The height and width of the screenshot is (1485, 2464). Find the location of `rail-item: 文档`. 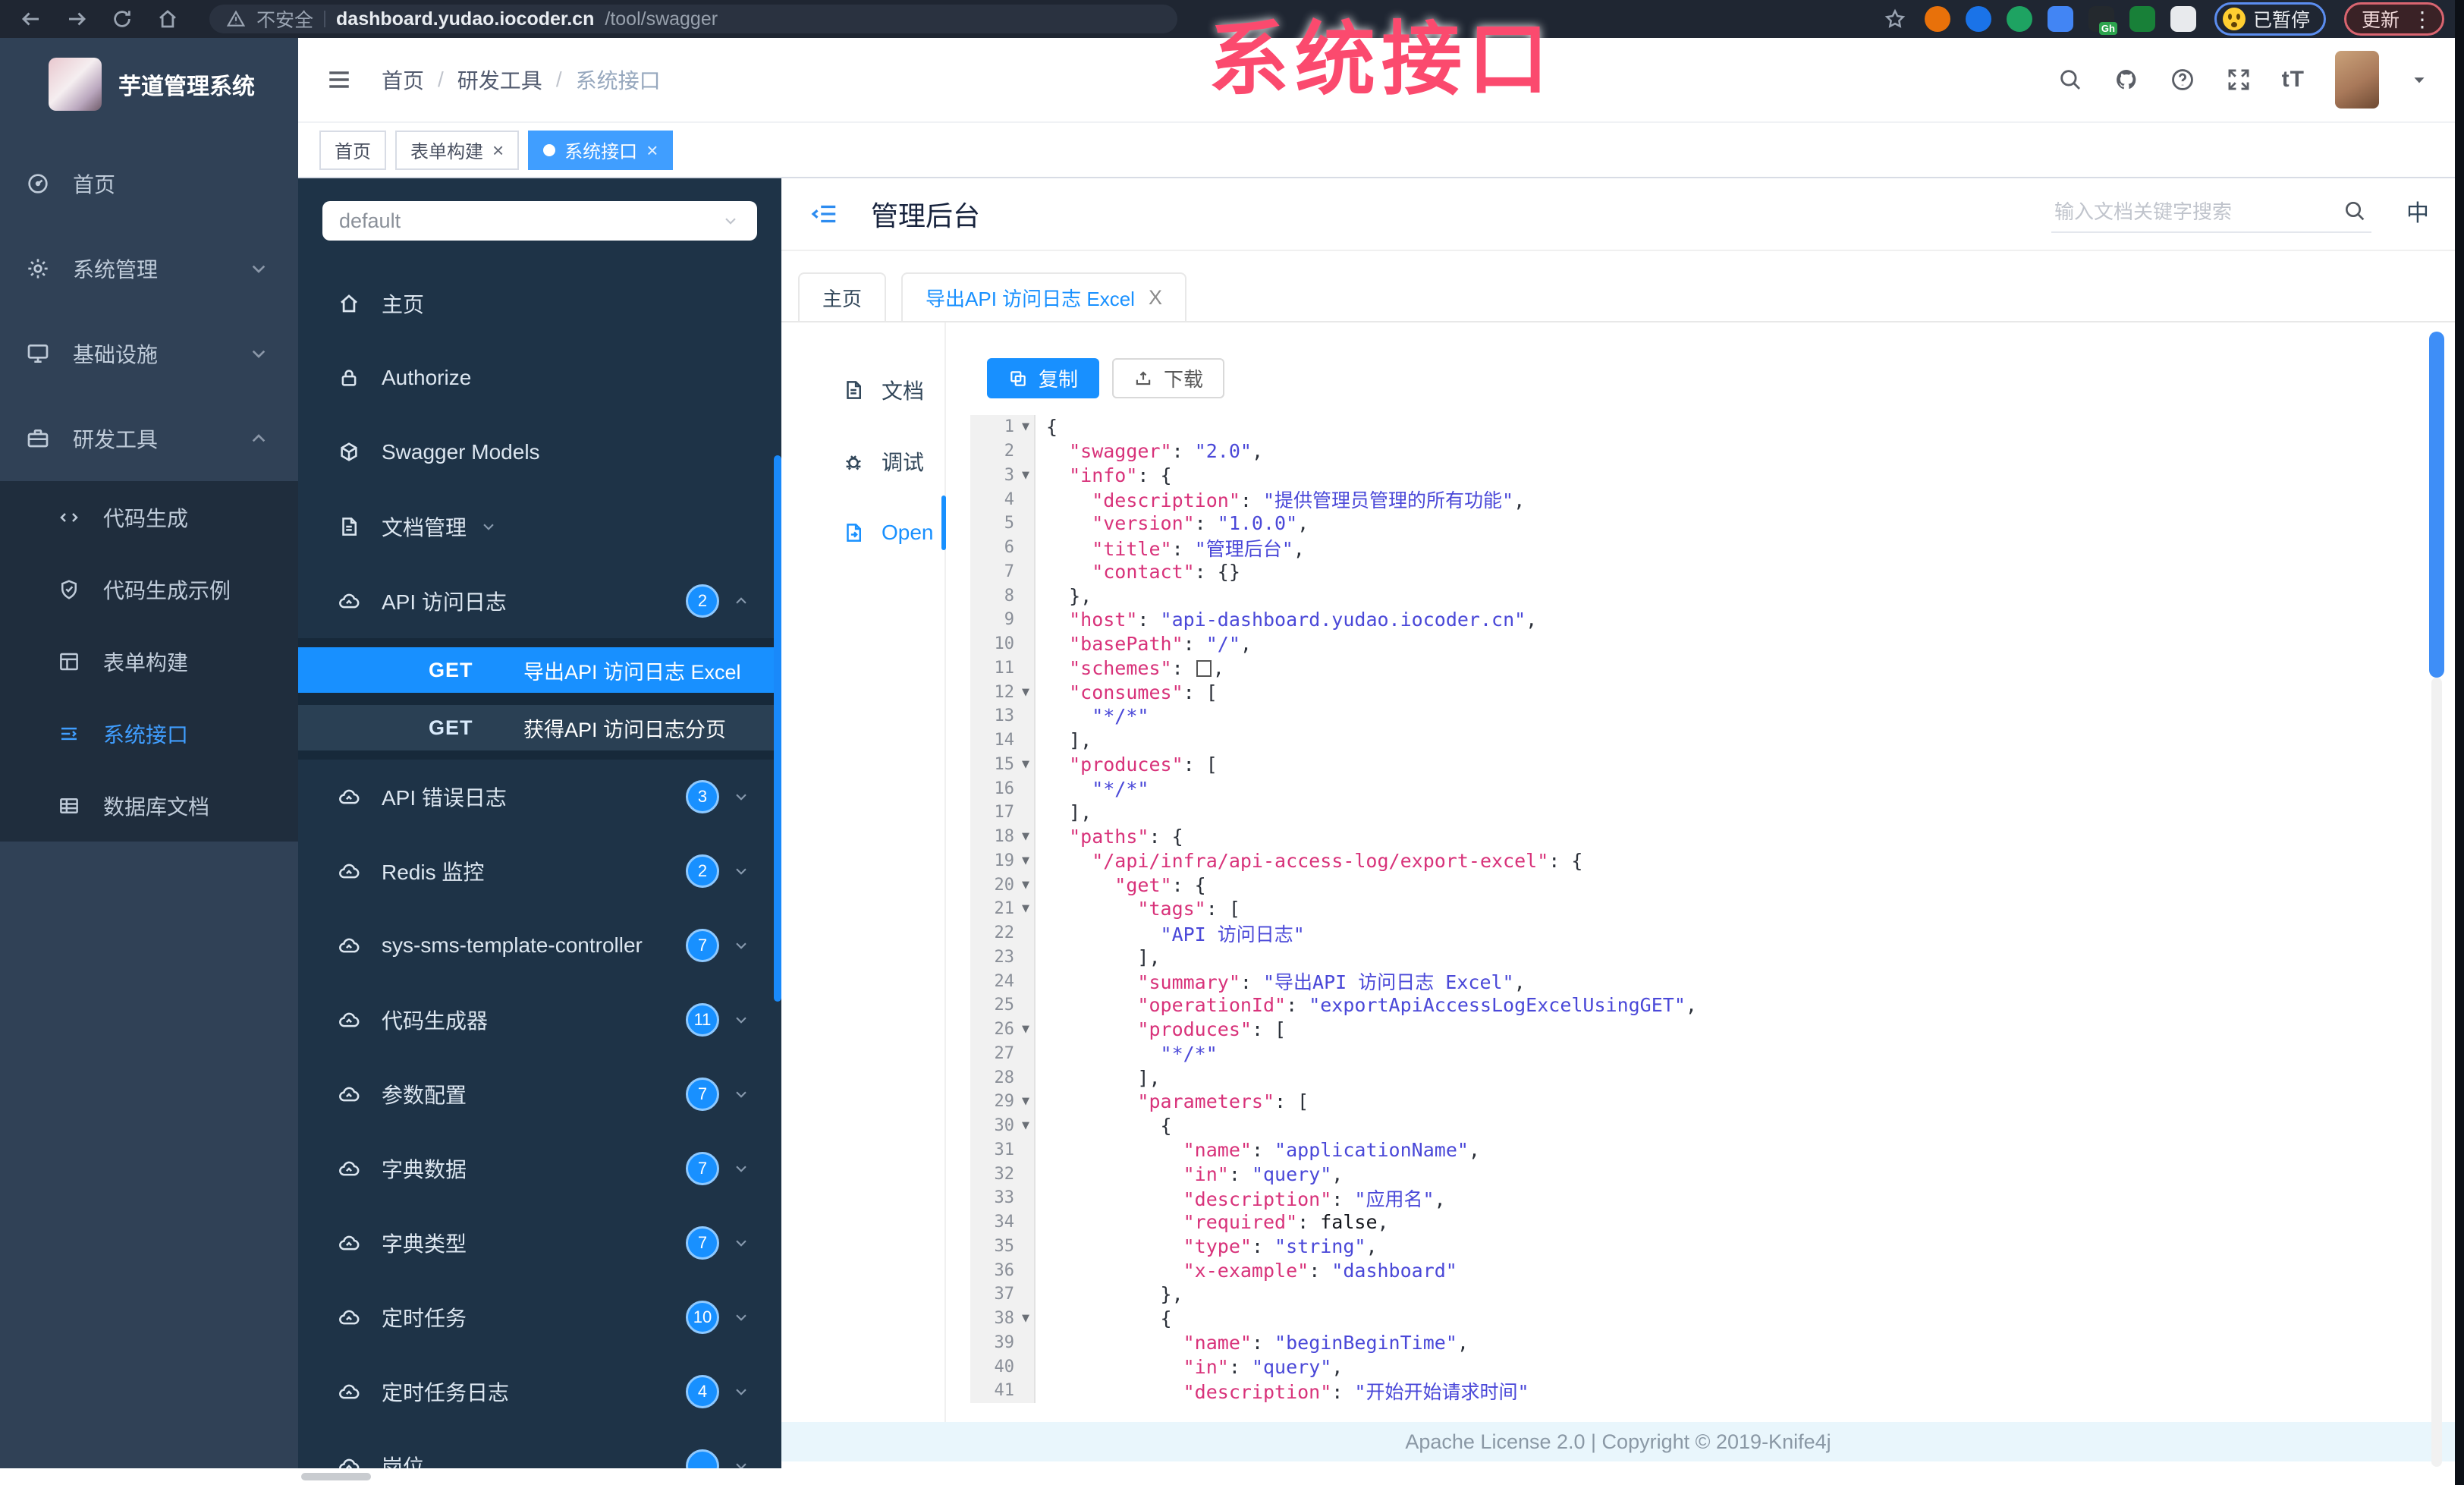

rail-item: 文档 is located at coordinates (862, 390).